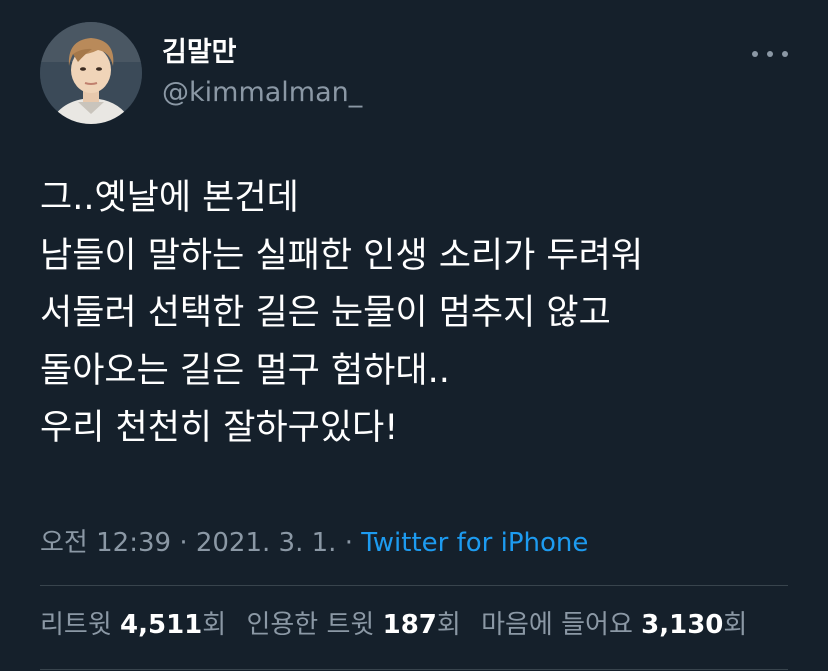 The image size is (828, 671). Describe the element at coordinates (557, 625) in the screenshot. I see `likes-label: 마음에 들어요` at that location.